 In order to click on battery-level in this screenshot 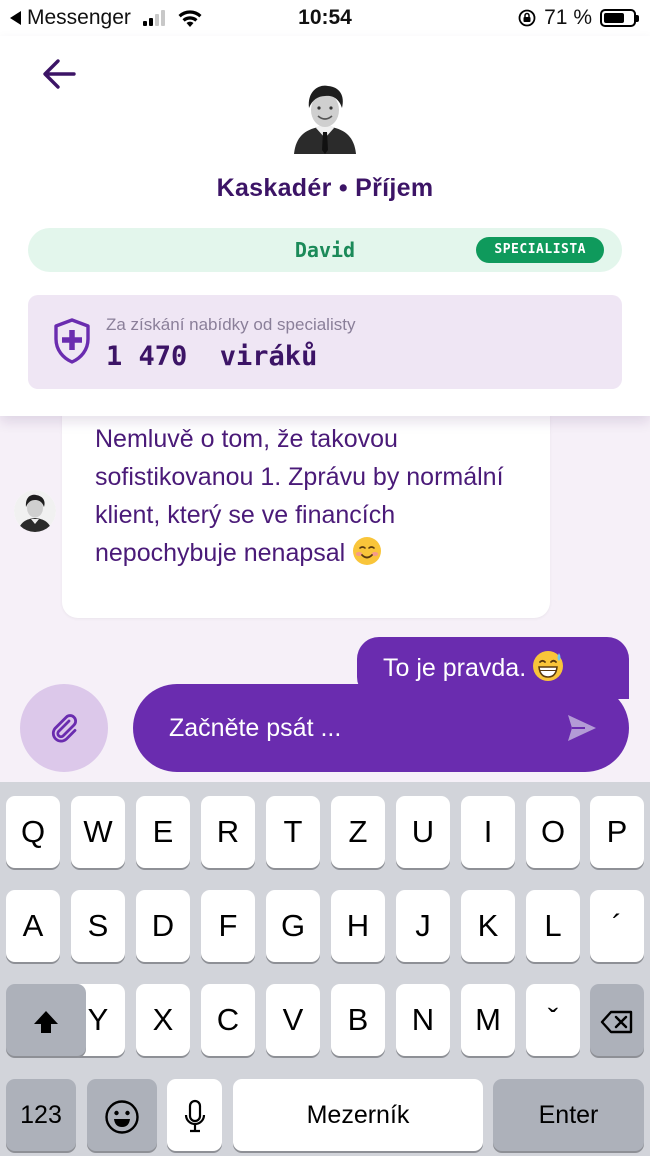, I will do `click(614, 18)`.